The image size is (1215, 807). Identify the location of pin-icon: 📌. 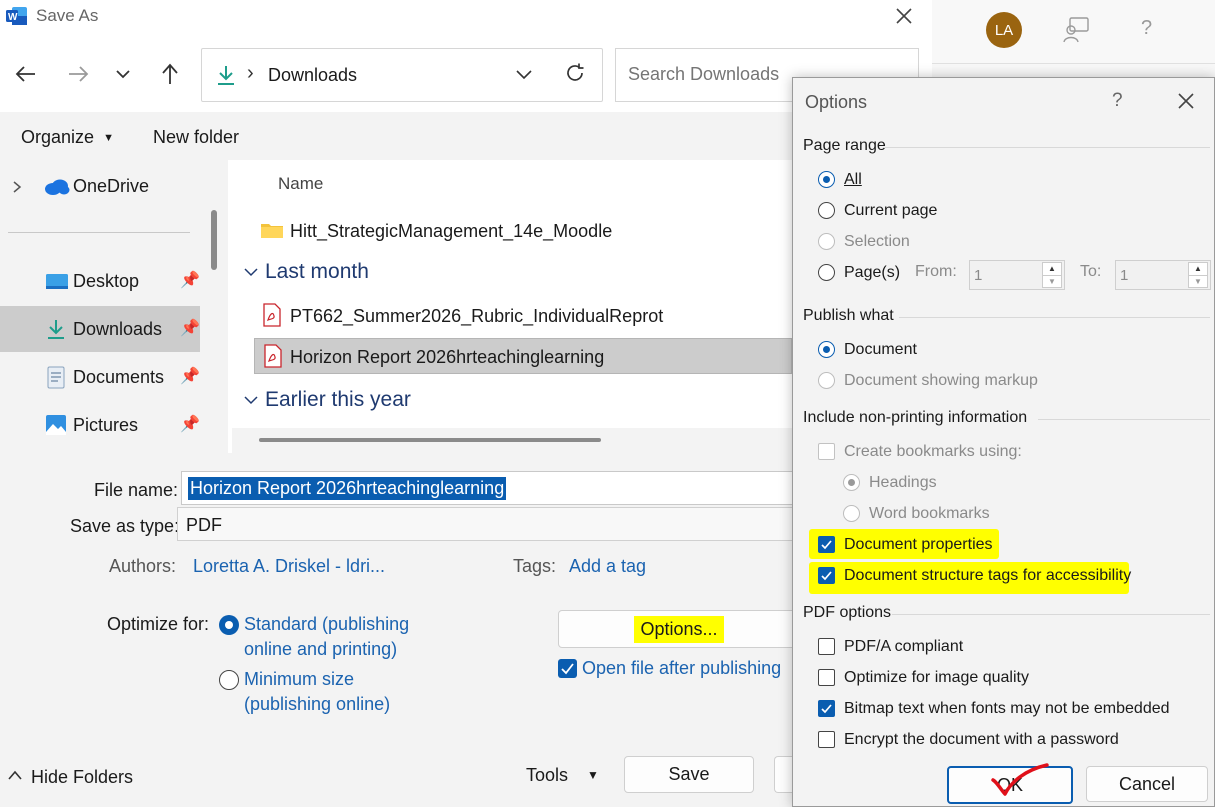
(190, 424).